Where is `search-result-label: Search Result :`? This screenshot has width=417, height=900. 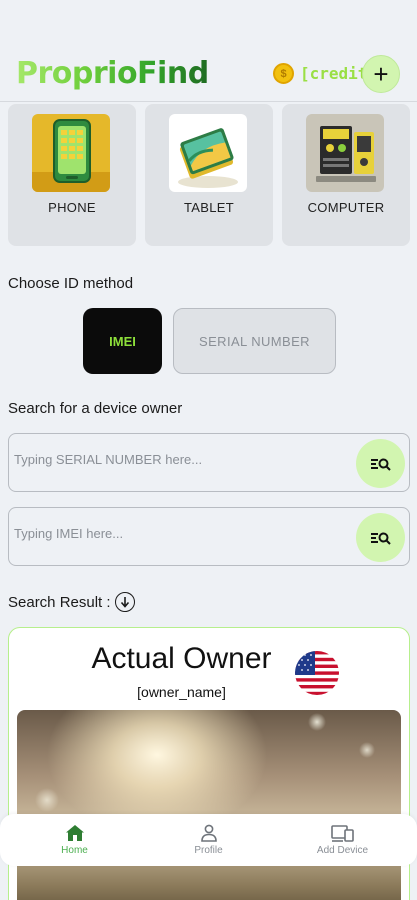
search-result-label: Search Result : is located at coordinates (59, 602).